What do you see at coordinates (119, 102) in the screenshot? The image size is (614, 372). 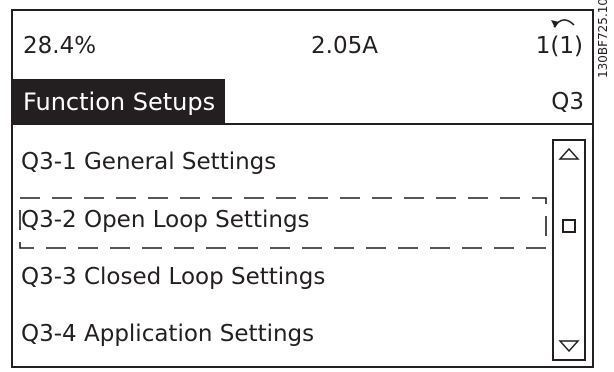 I see `page-title: Function Setups` at bounding box center [119, 102].